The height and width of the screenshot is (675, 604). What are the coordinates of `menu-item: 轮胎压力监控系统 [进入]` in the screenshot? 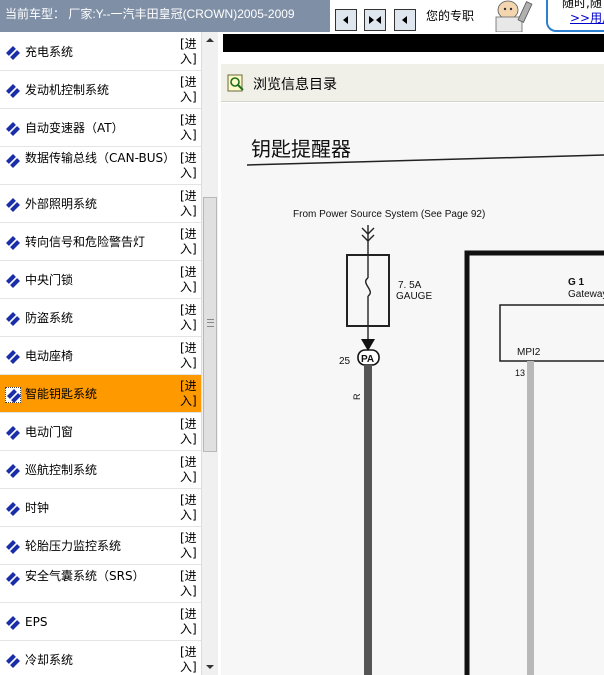 It's located at (100, 546).